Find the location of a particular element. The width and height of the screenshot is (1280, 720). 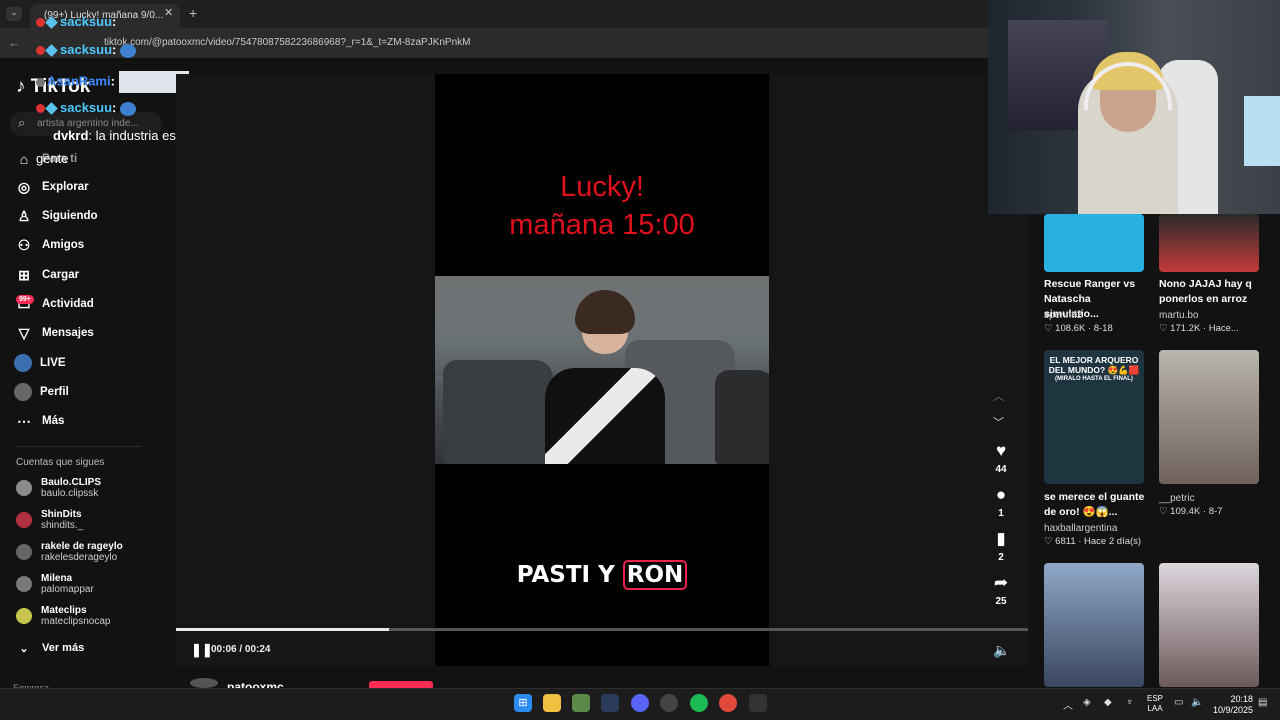

video-author: spenntf2 is located at coordinates (1063, 315).